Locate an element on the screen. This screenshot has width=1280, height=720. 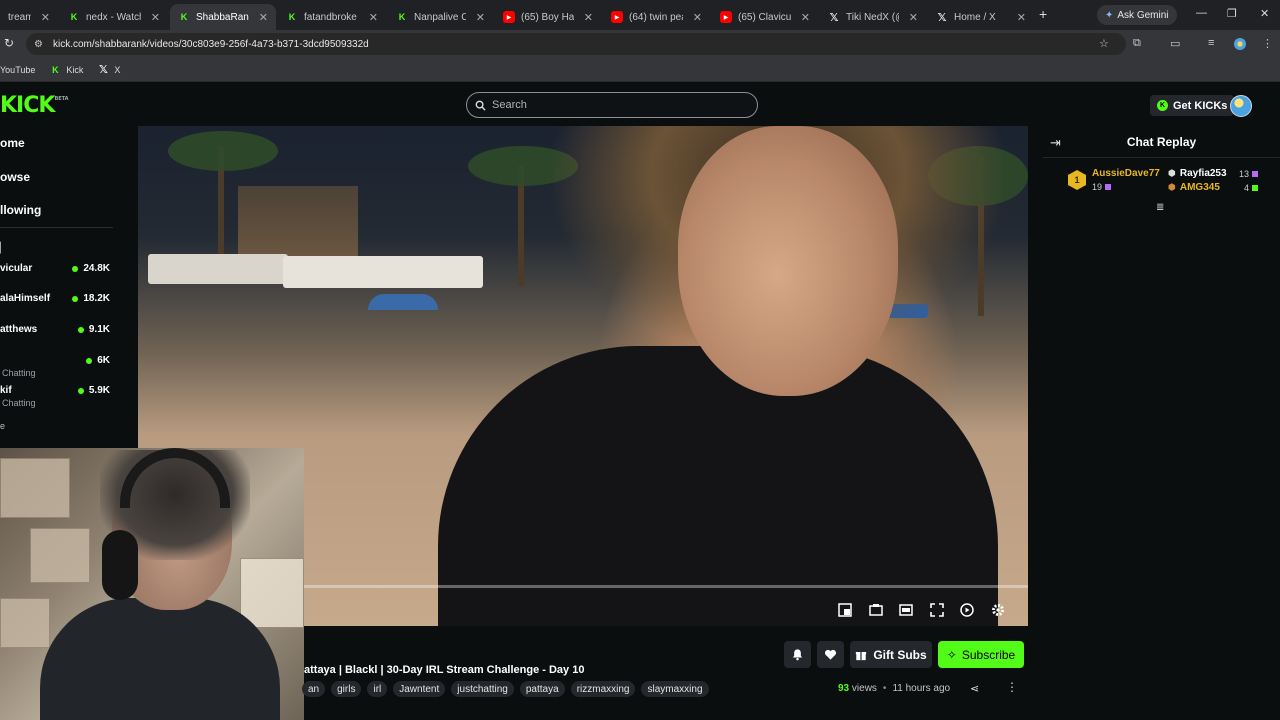
bookmark-x: 𝕏X is located at coordinates (108, 70).